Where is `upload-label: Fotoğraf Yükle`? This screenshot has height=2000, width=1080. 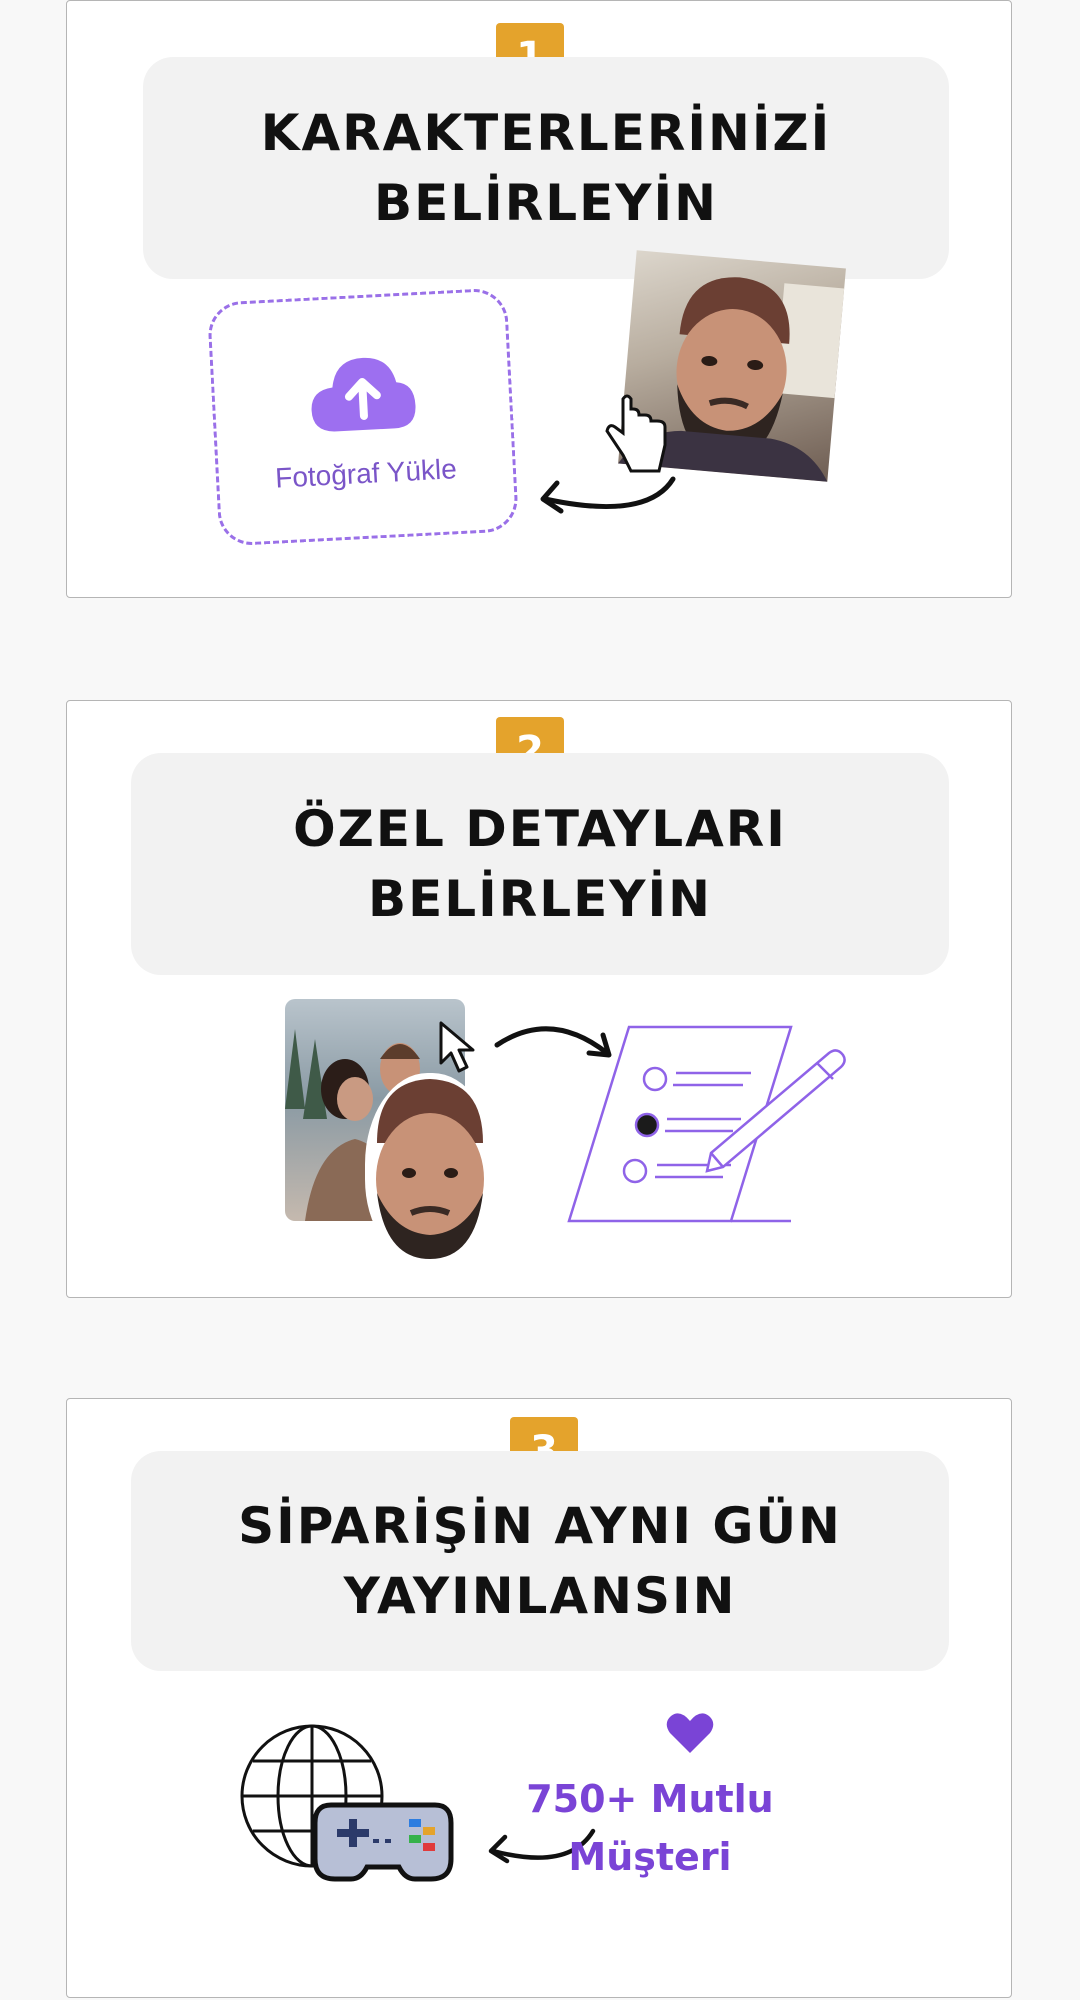 upload-label: Fotoğraf Yükle is located at coordinates (366, 473).